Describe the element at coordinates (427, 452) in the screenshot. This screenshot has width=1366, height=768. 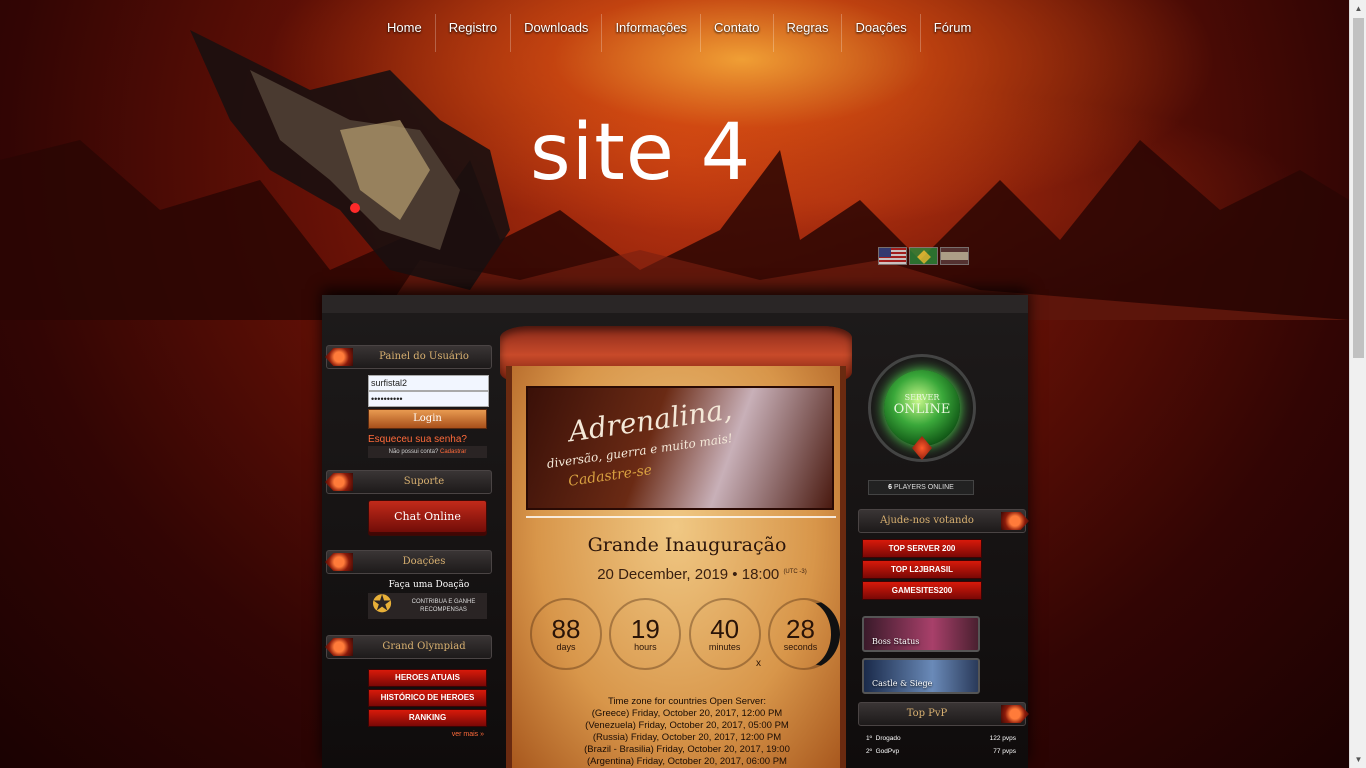
I see `register-prompt: Não possui conta? Cadastrar` at that location.